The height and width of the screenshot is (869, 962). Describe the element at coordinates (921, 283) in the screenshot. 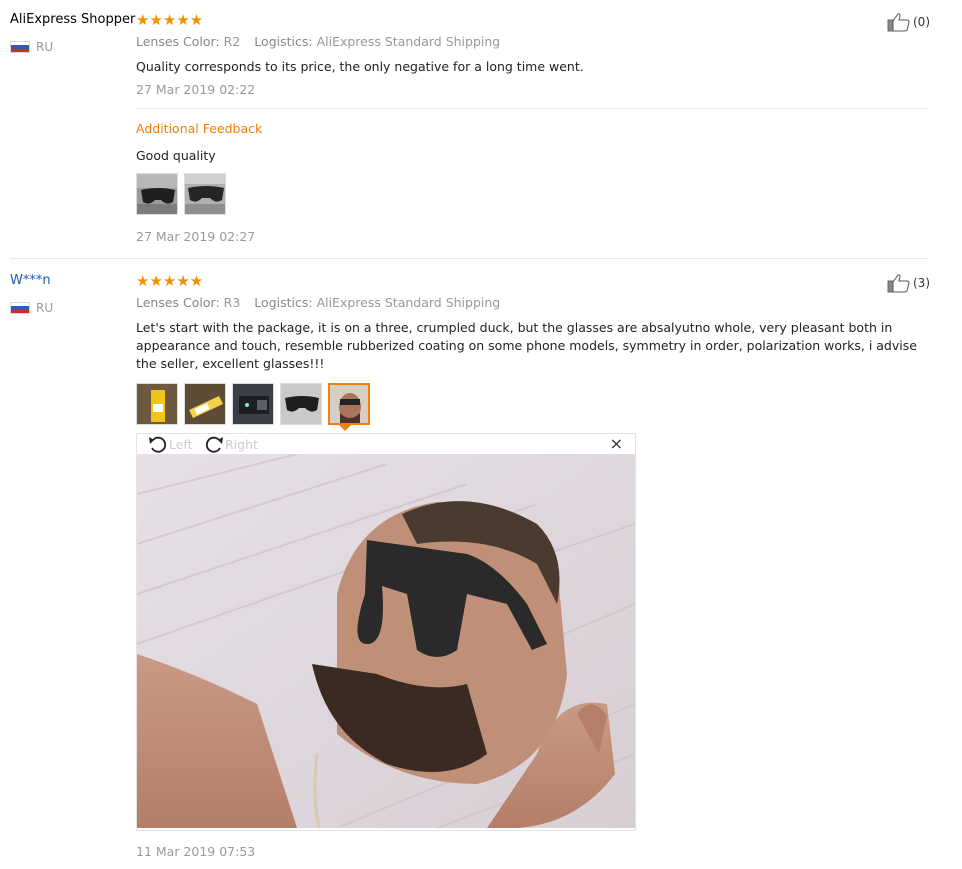

I see `helpful-count: (3)` at that location.